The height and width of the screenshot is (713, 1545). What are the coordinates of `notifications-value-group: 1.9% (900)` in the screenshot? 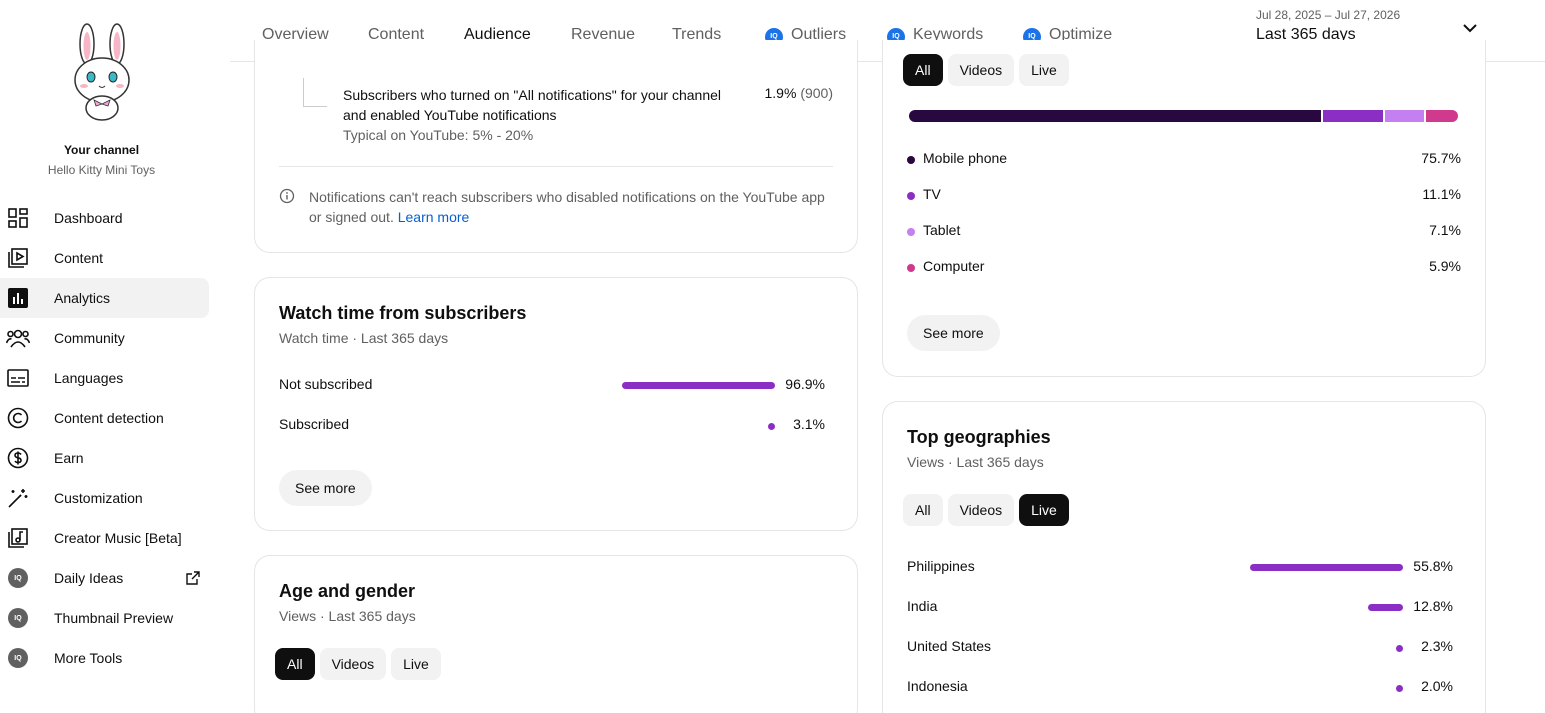 It's located at (799, 93).